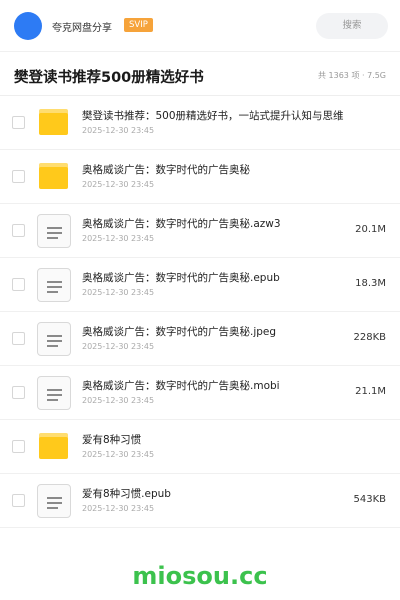 The image size is (400, 600). Describe the element at coordinates (370, 283) in the screenshot. I see `file-size: 18.3M` at that location.